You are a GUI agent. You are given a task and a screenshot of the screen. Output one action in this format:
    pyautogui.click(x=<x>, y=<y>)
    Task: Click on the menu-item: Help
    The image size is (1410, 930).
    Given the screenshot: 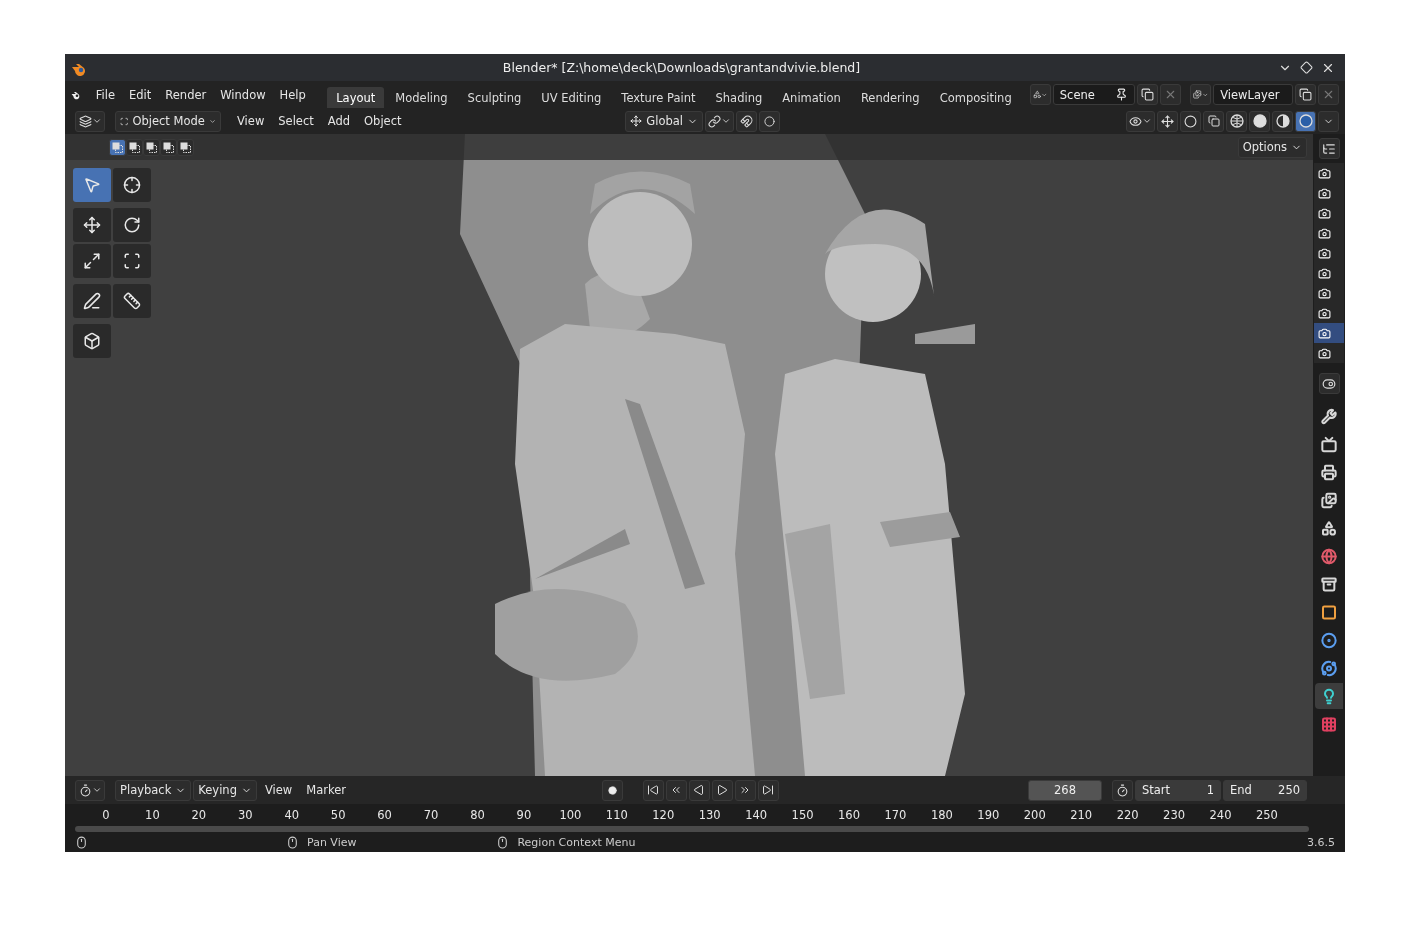 What is the action you would take?
    pyautogui.click(x=292, y=94)
    